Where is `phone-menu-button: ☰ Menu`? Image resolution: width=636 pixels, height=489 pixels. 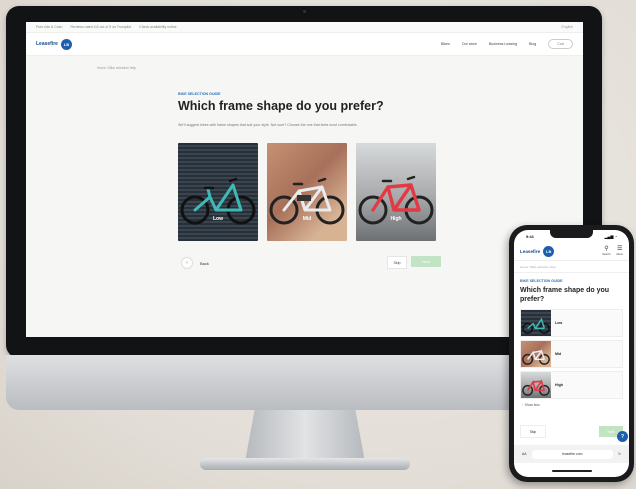
phone-menu-button: ☰ Menu is located at coordinates (620, 251).